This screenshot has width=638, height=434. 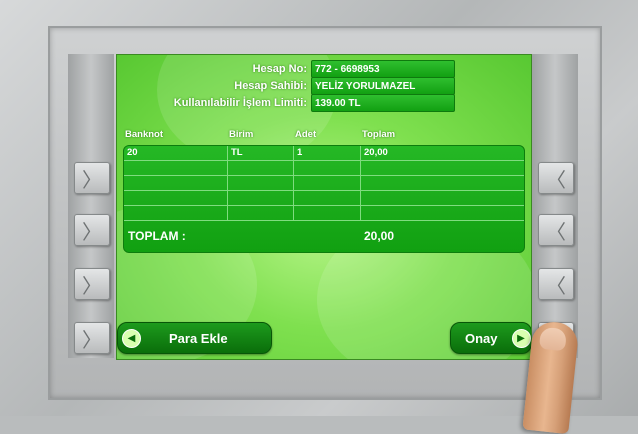 I want to click on right-function-key-3: 〈, so click(x=556, y=284).